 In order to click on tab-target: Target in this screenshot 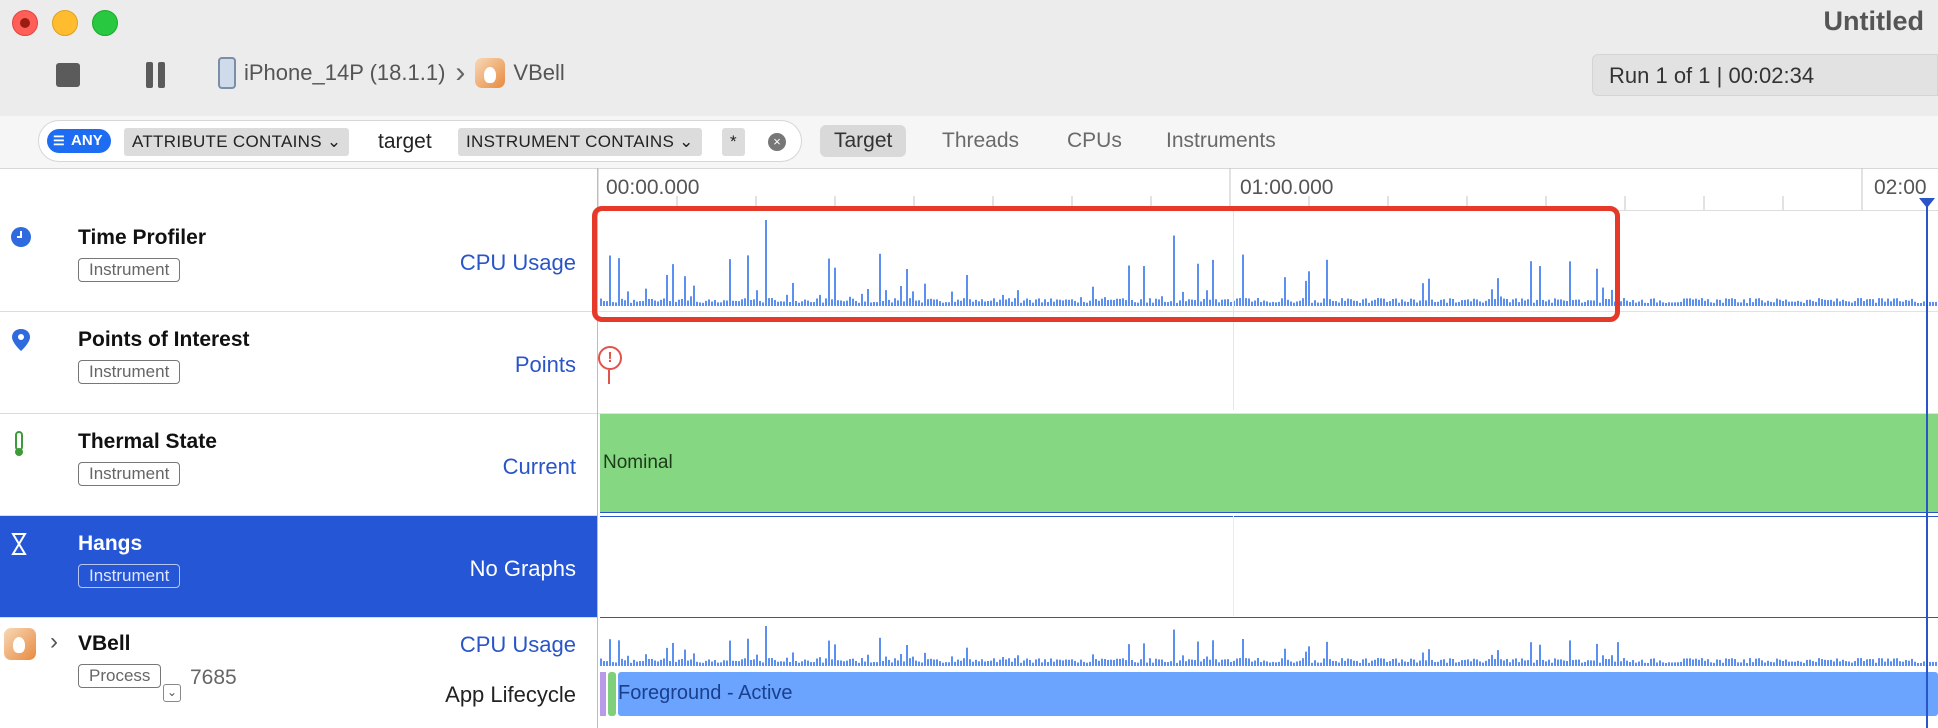, I will do `click(863, 141)`.